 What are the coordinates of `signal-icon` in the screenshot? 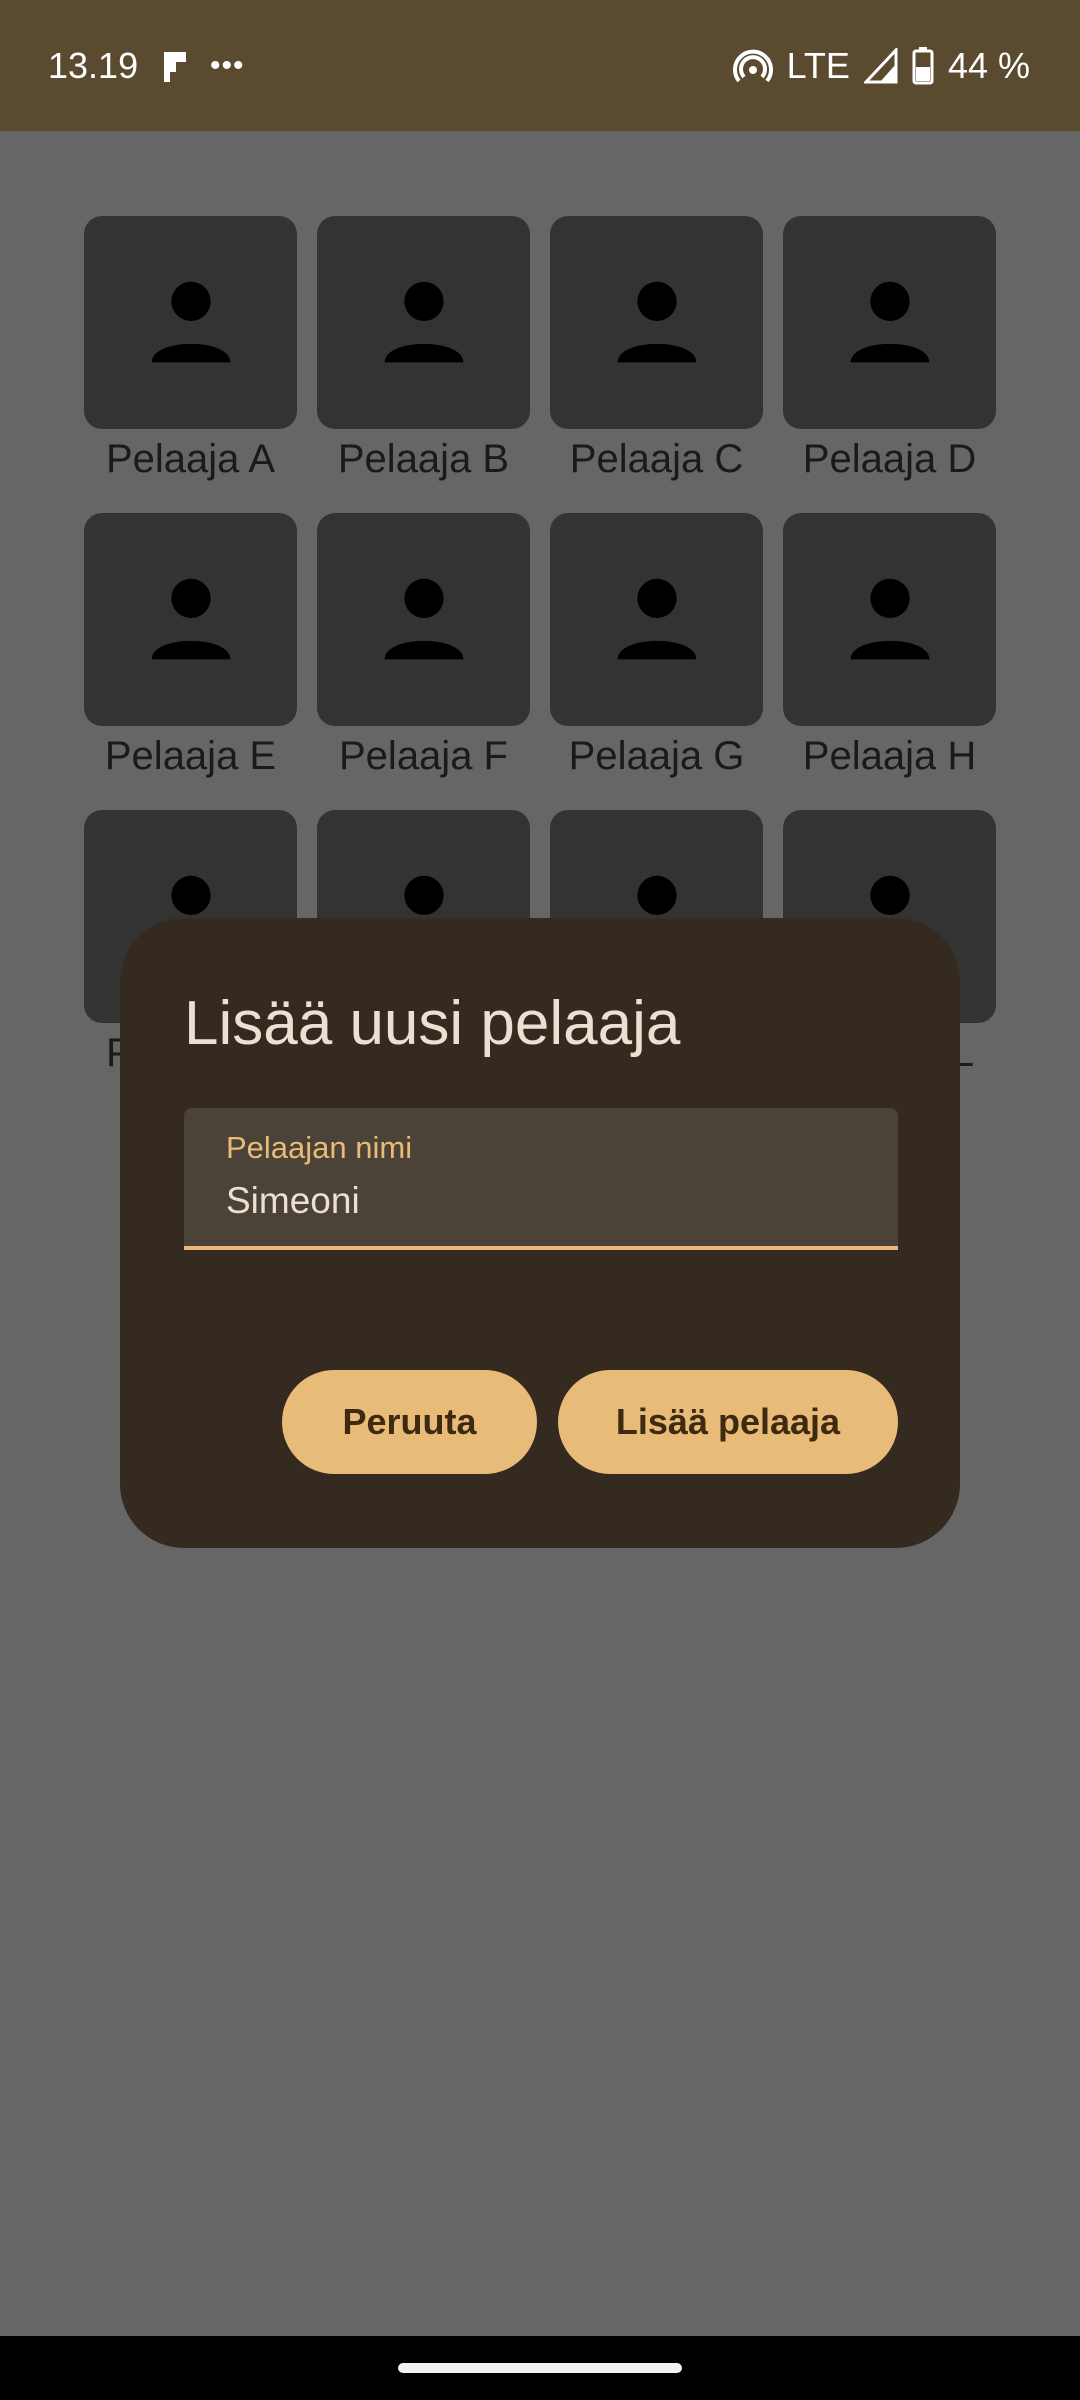 It's located at (880, 65).